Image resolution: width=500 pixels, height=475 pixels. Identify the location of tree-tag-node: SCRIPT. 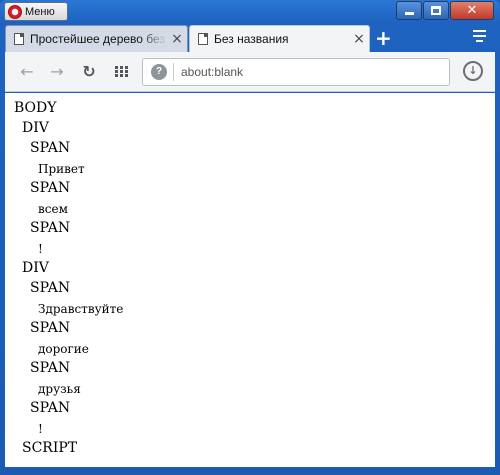
(50, 448).